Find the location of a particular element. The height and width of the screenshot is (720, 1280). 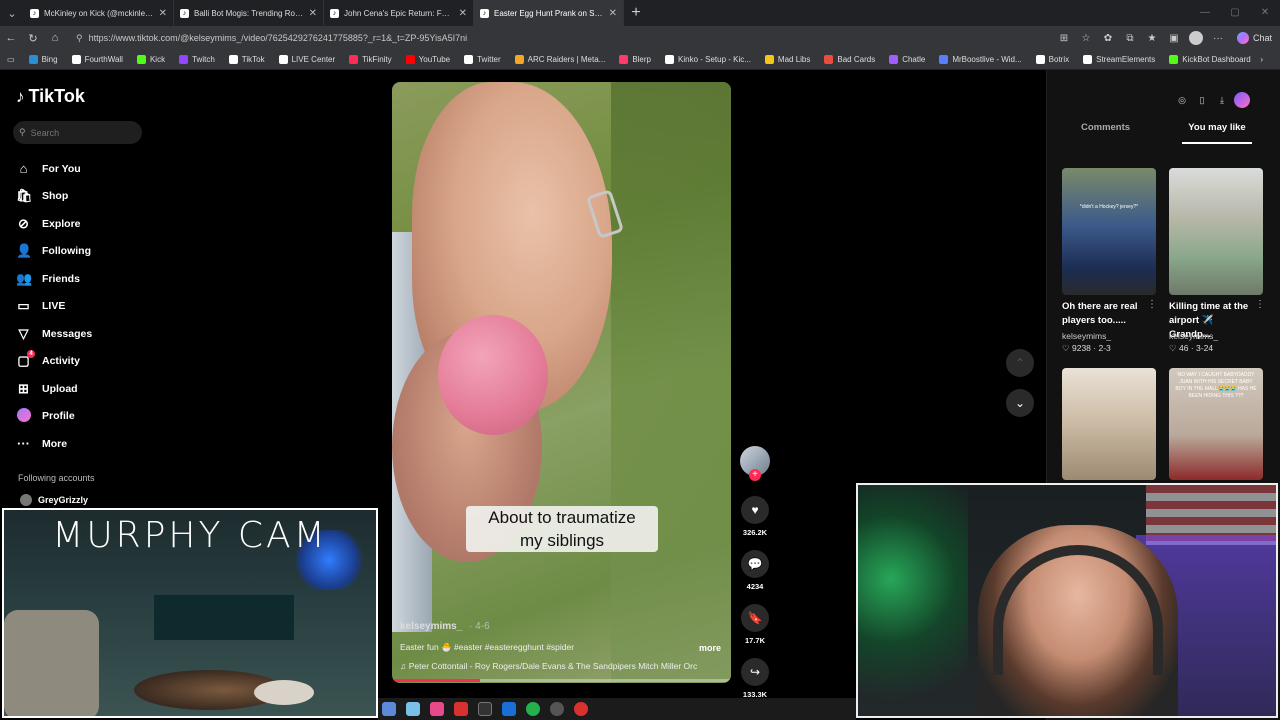

sidebar-item-friends: 👥 Friends is located at coordinates (54, 279).